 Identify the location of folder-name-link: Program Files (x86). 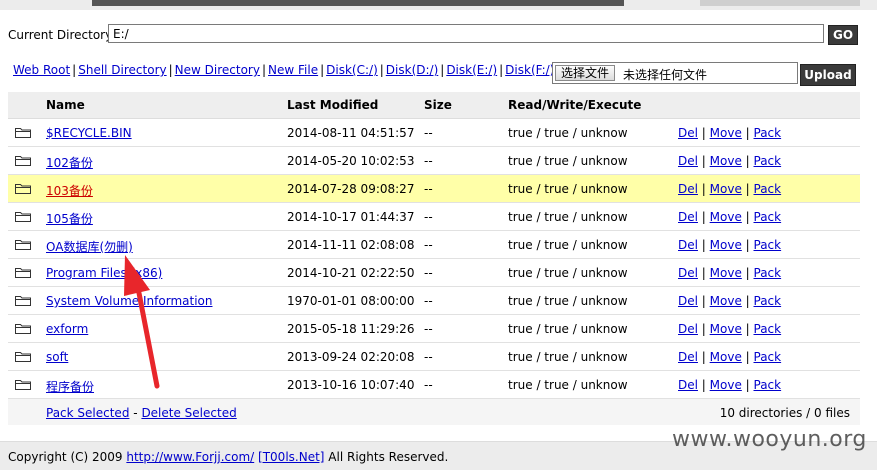
(104, 273).